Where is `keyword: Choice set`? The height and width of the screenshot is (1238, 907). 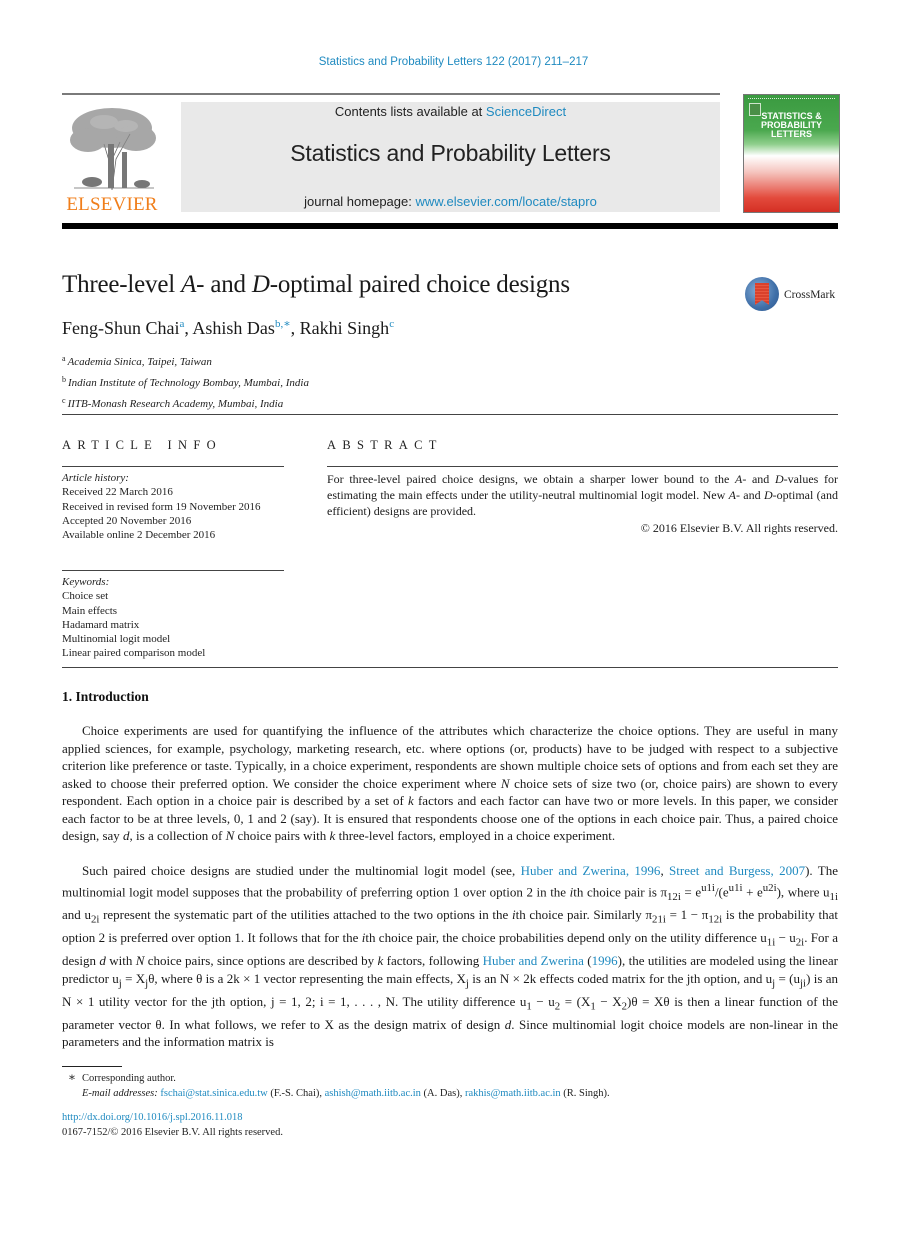
keyword: Choice set is located at coordinates (85, 596).